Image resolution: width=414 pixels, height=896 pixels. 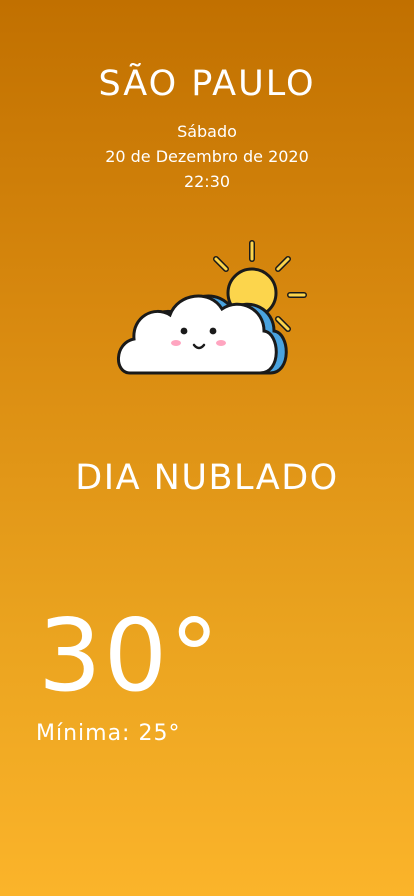 I want to click on minimum-temperature: Mínima: 25°, so click(x=108, y=733).